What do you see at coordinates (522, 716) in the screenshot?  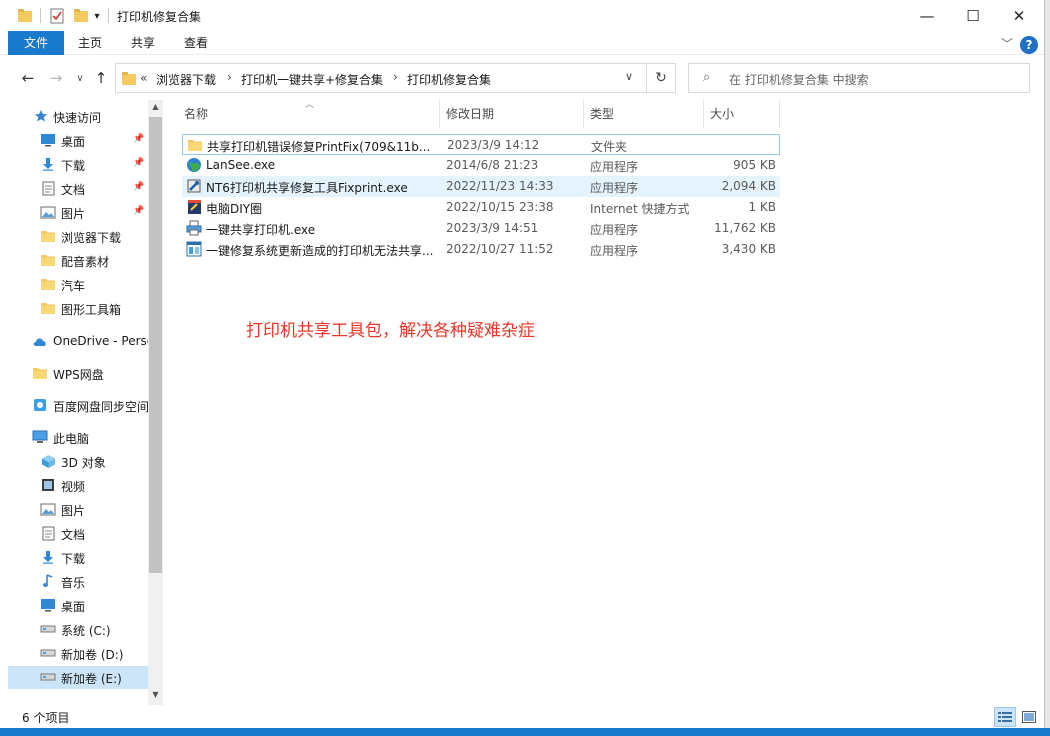 I see `status-bar: 6 个项目` at bounding box center [522, 716].